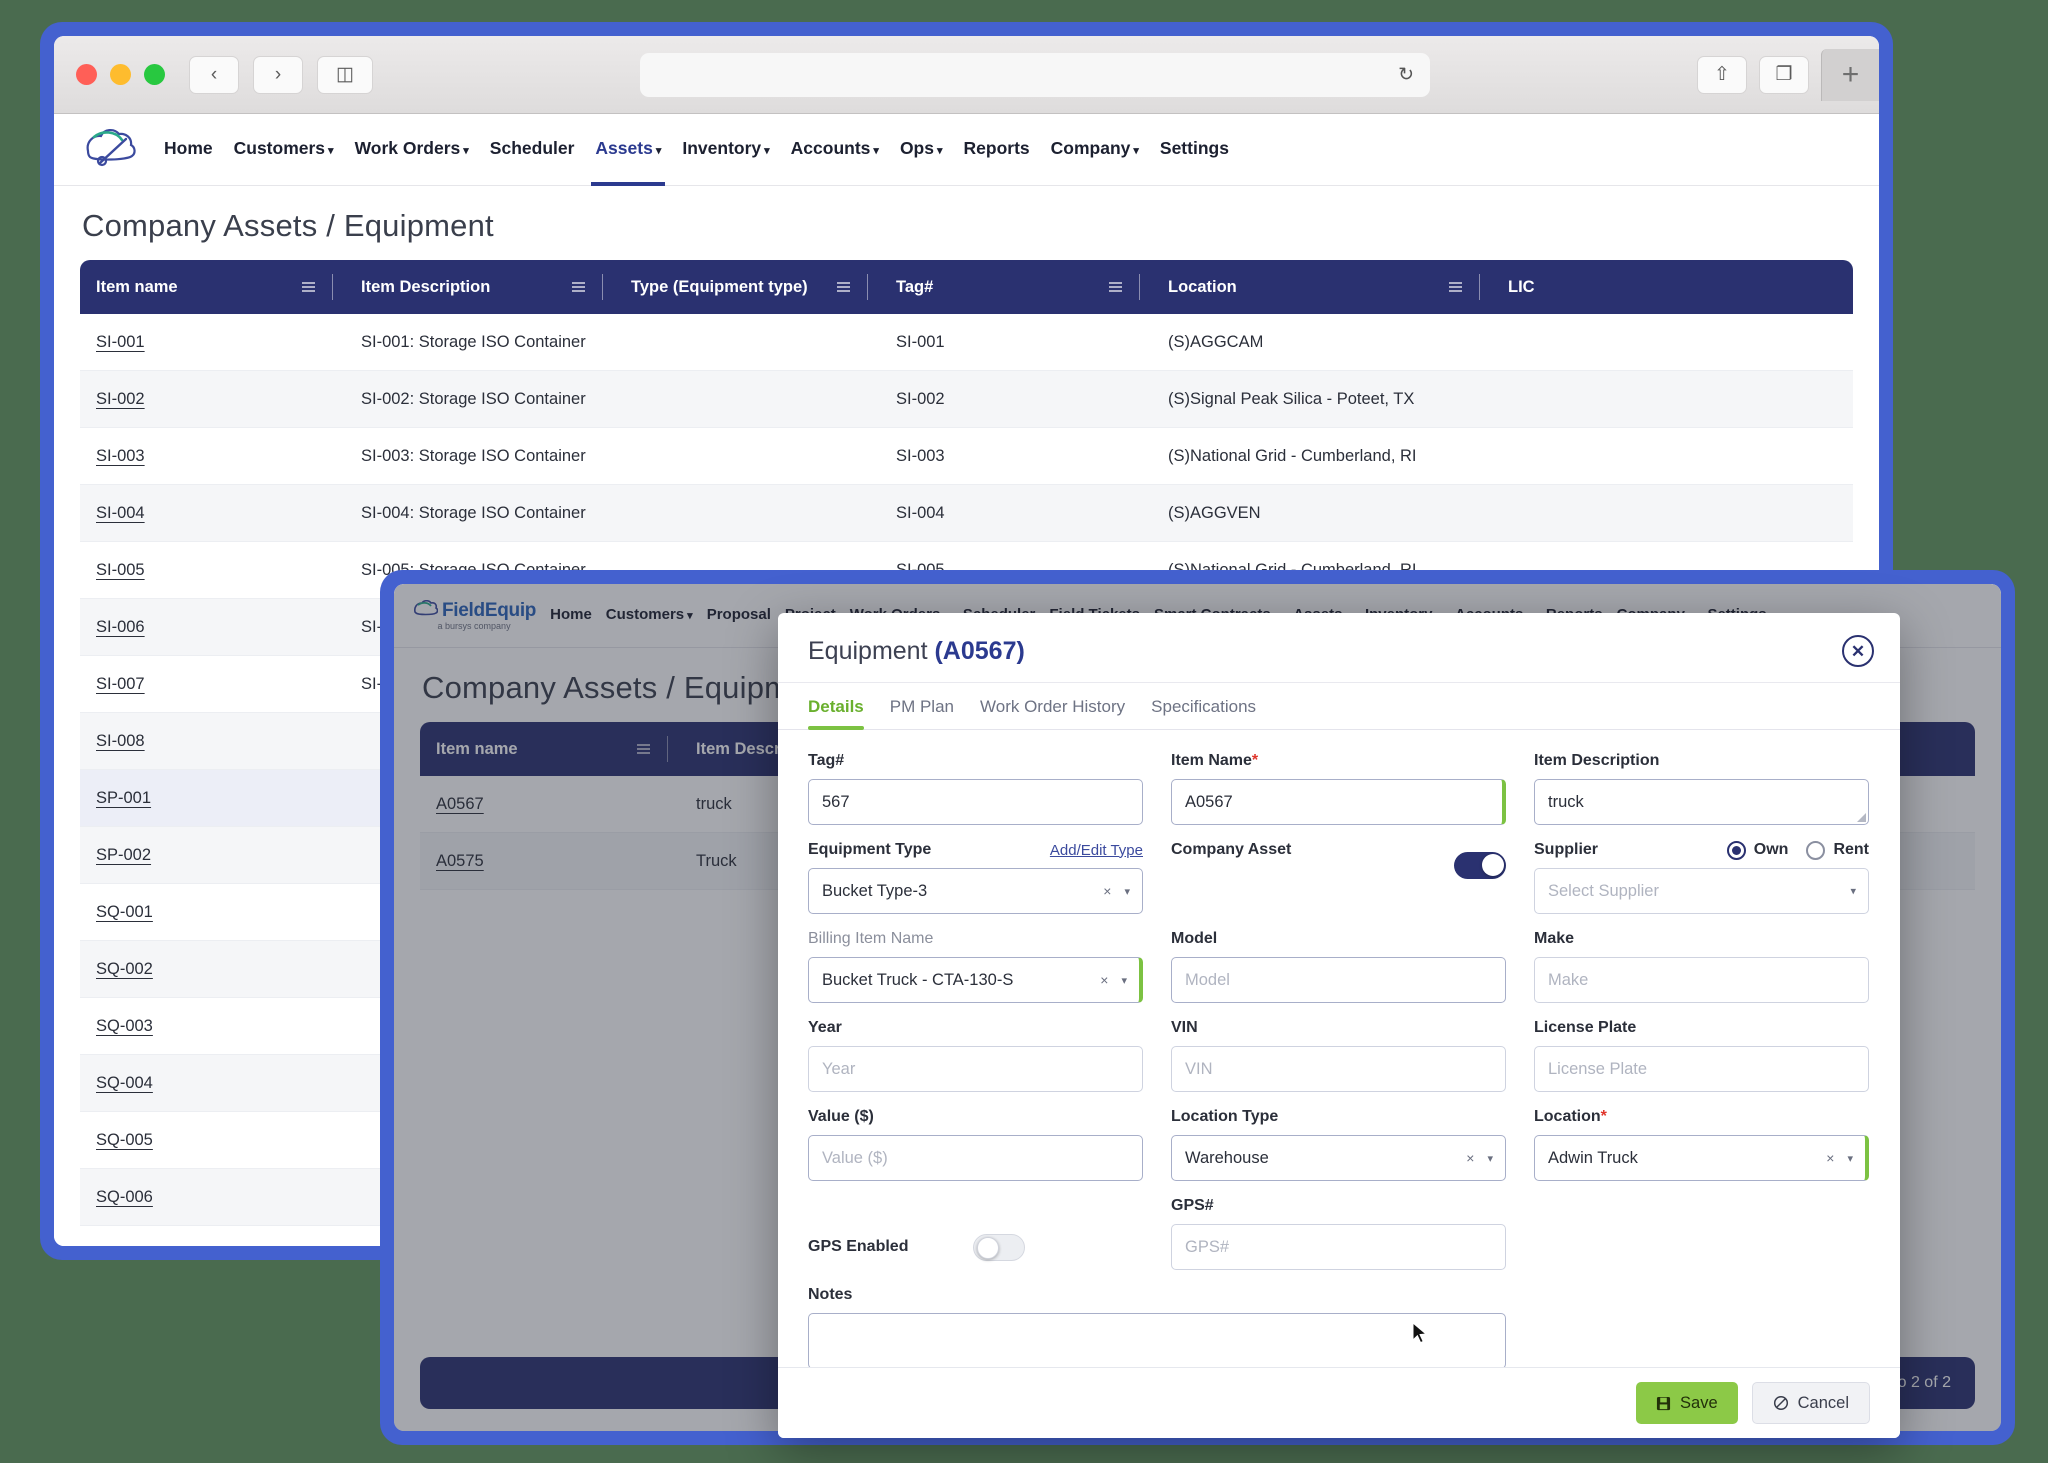 This screenshot has width=2048, height=1463. What do you see at coordinates (120, 741) in the screenshot?
I see `item-name-link: SI-008` at bounding box center [120, 741].